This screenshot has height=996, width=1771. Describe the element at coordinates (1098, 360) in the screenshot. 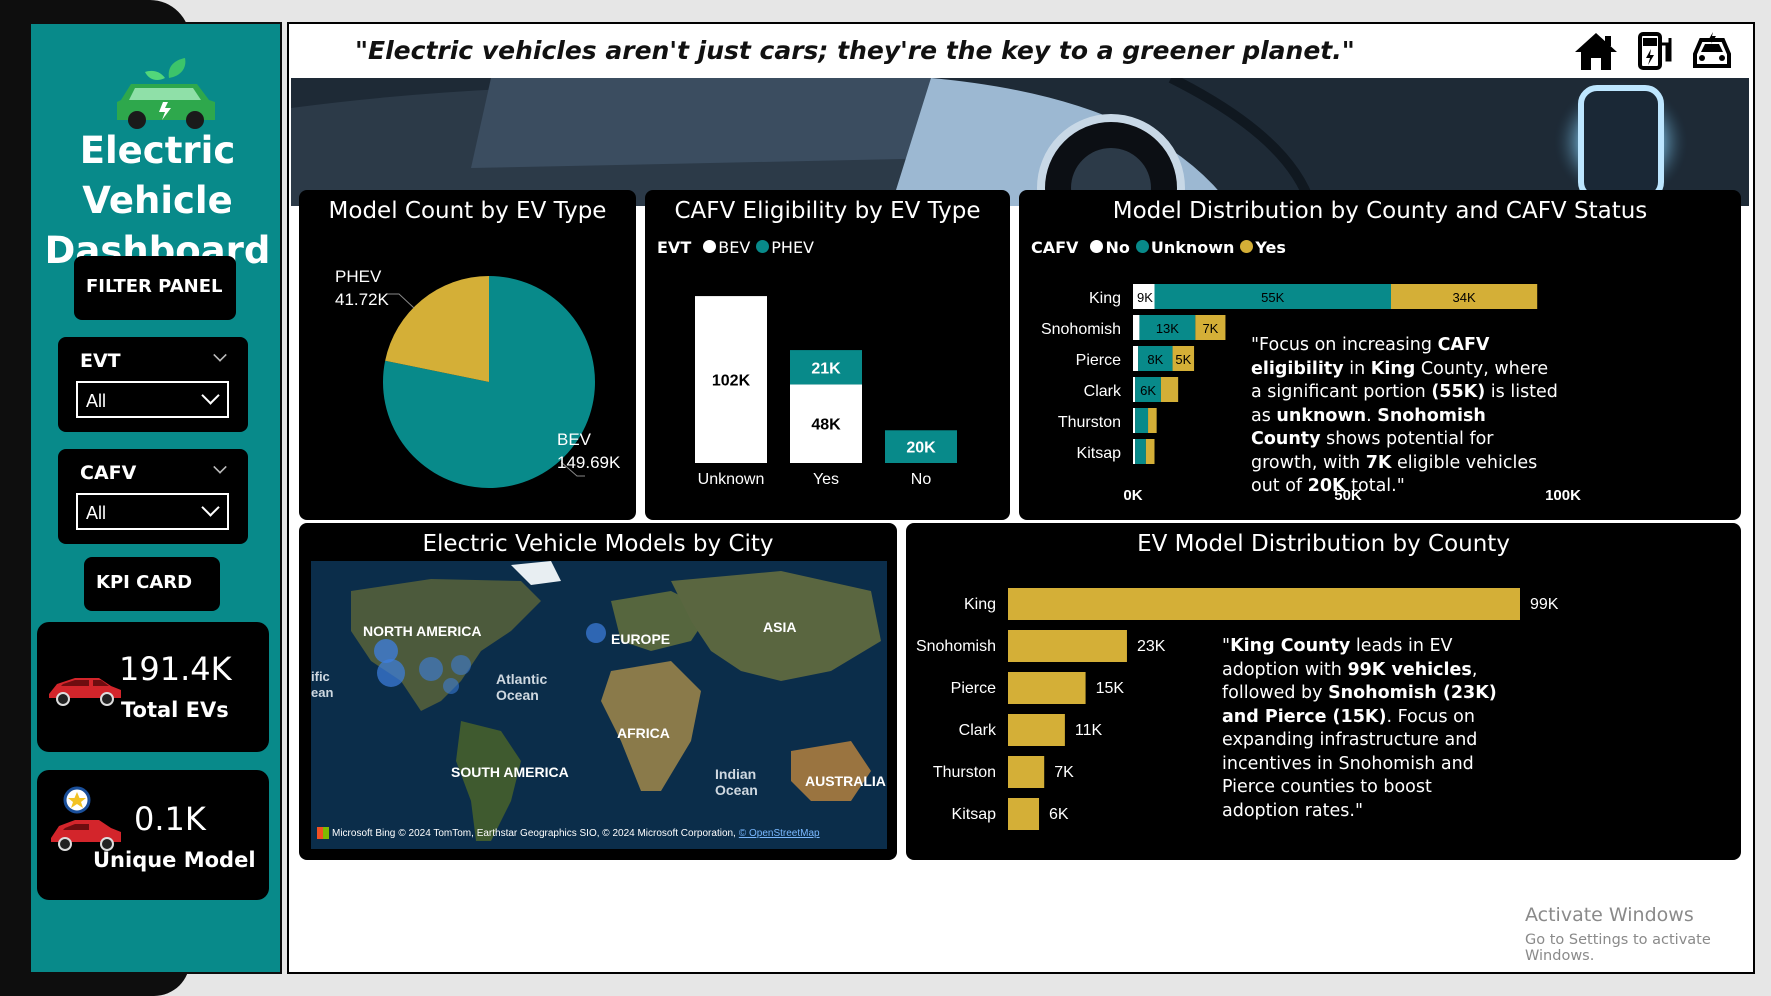

I see `y-tick-label: Pierce` at that location.